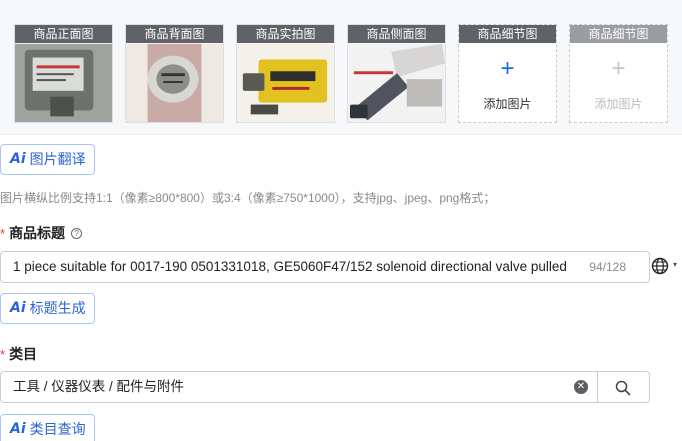 The width and height of the screenshot is (682, 441). Describe the element at coordinates (299, 387) in the screenshot. I see `category-input: 工具 / 仪器仪表 / 配件与附件 ✕` at that location.